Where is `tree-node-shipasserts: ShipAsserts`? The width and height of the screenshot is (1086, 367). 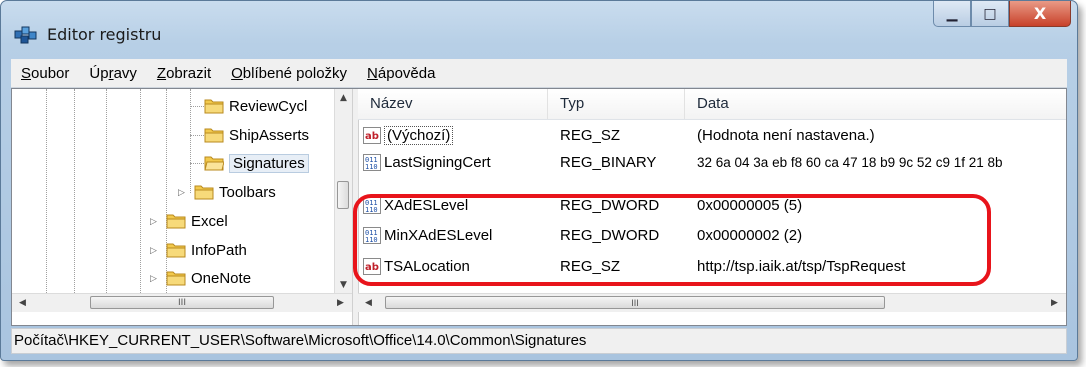
tree-node-shipasserts: ShipAsserts is located at coordinates (248, 135).